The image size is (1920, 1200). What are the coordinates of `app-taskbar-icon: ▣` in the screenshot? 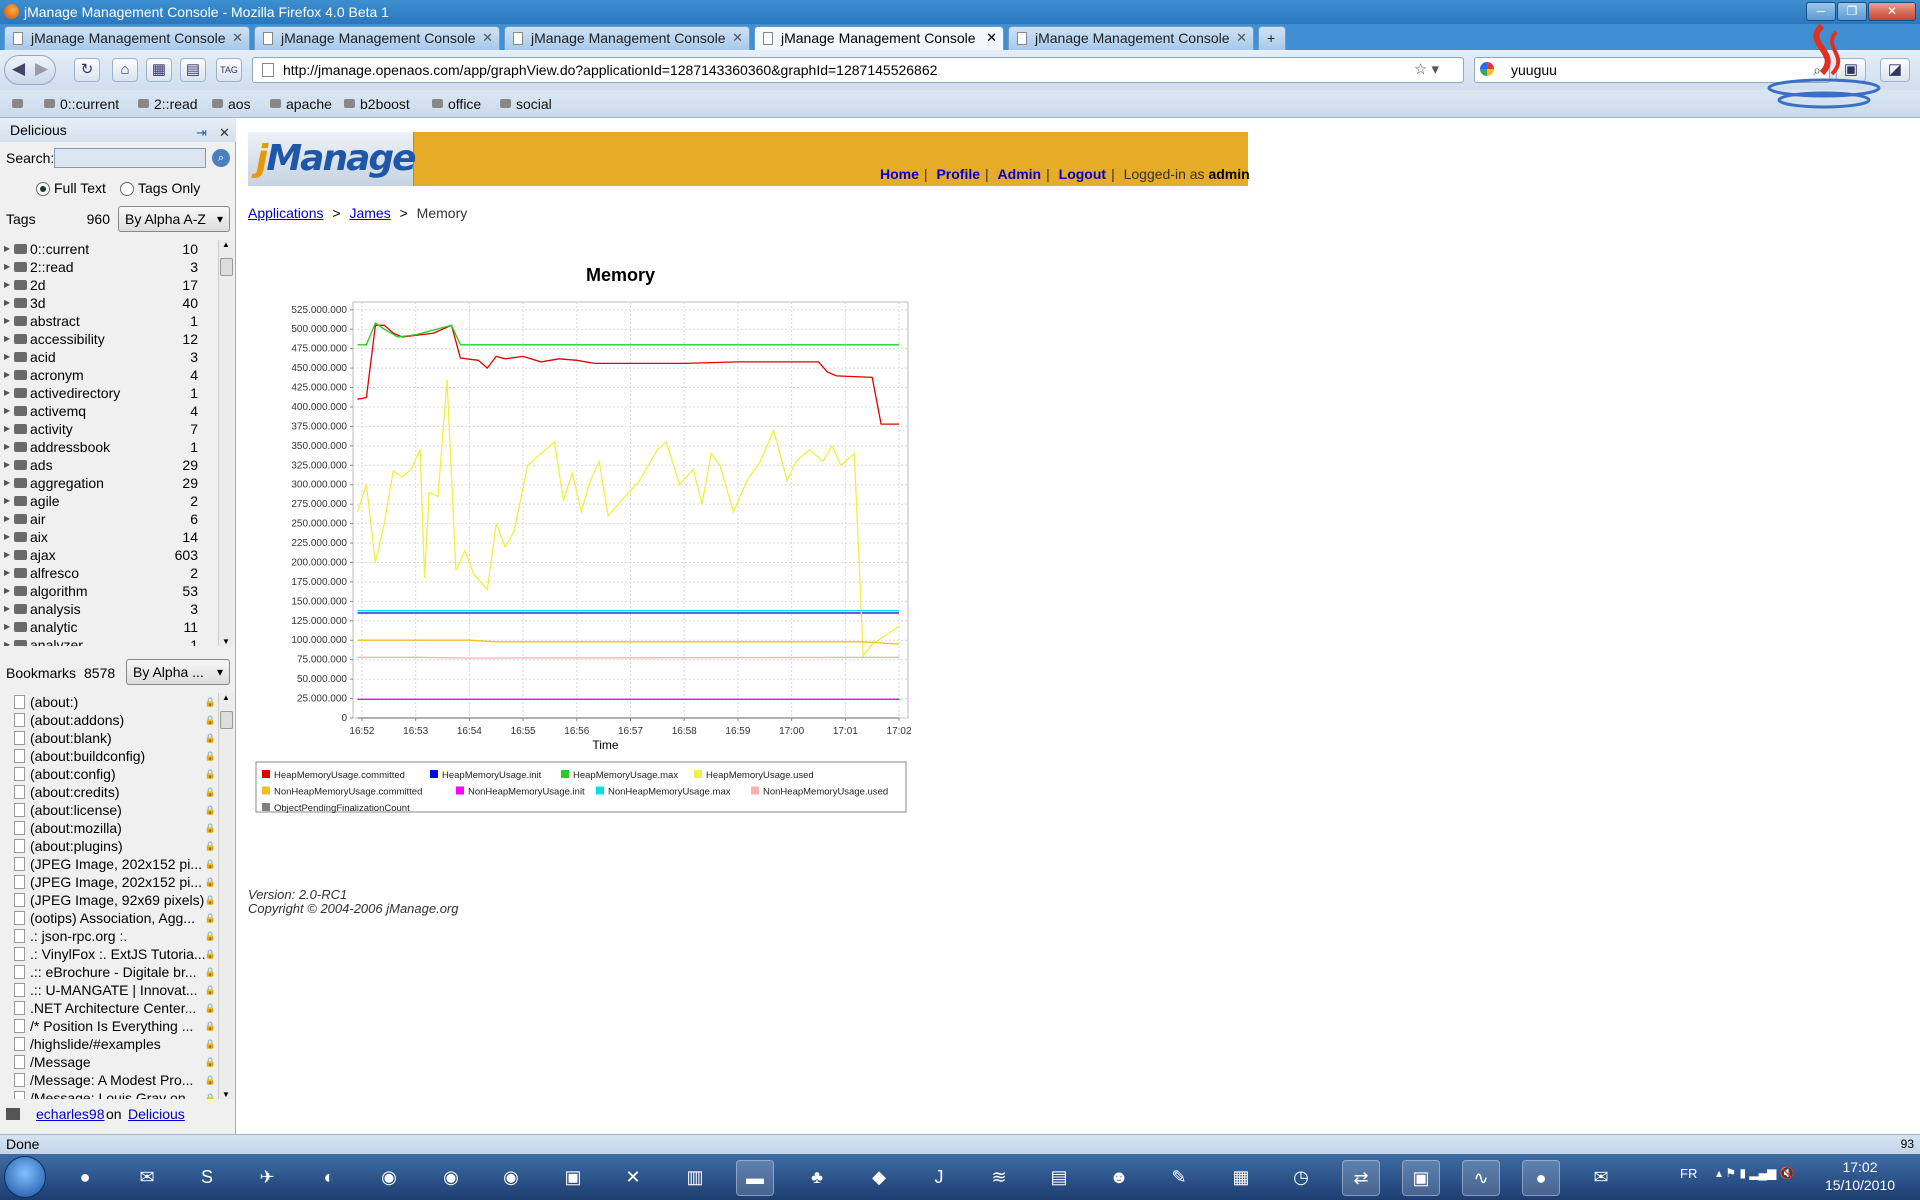 It's located at (1421, 1178).